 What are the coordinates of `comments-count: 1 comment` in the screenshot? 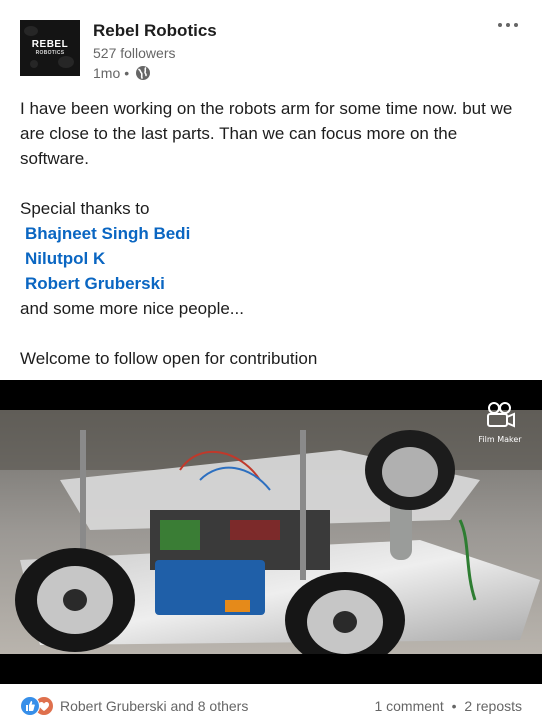 It's located at (408, 706).